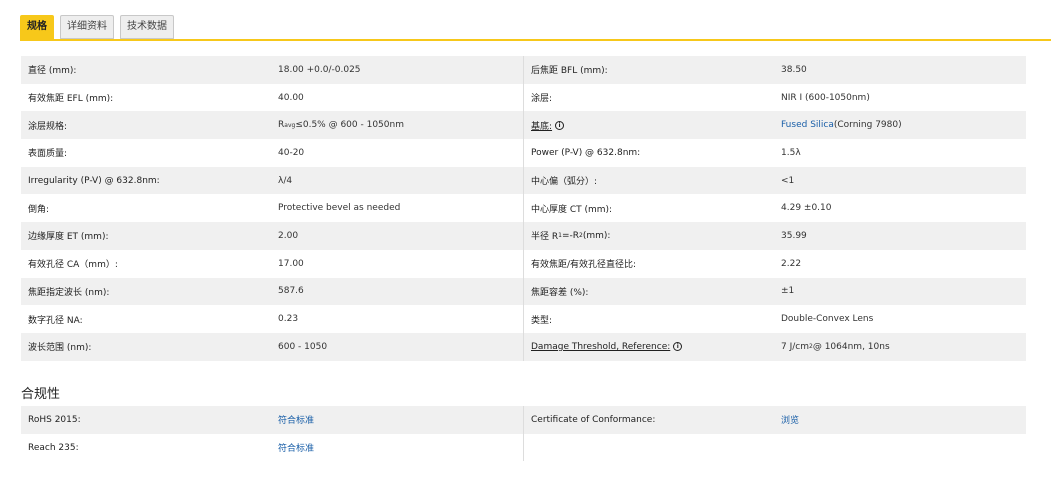 This screenshot has height=481, width=1051. Describe the element at coordinates (851, 346) in the screenshot. I see `value-text: @ 1064nm, 10ns` at that location.